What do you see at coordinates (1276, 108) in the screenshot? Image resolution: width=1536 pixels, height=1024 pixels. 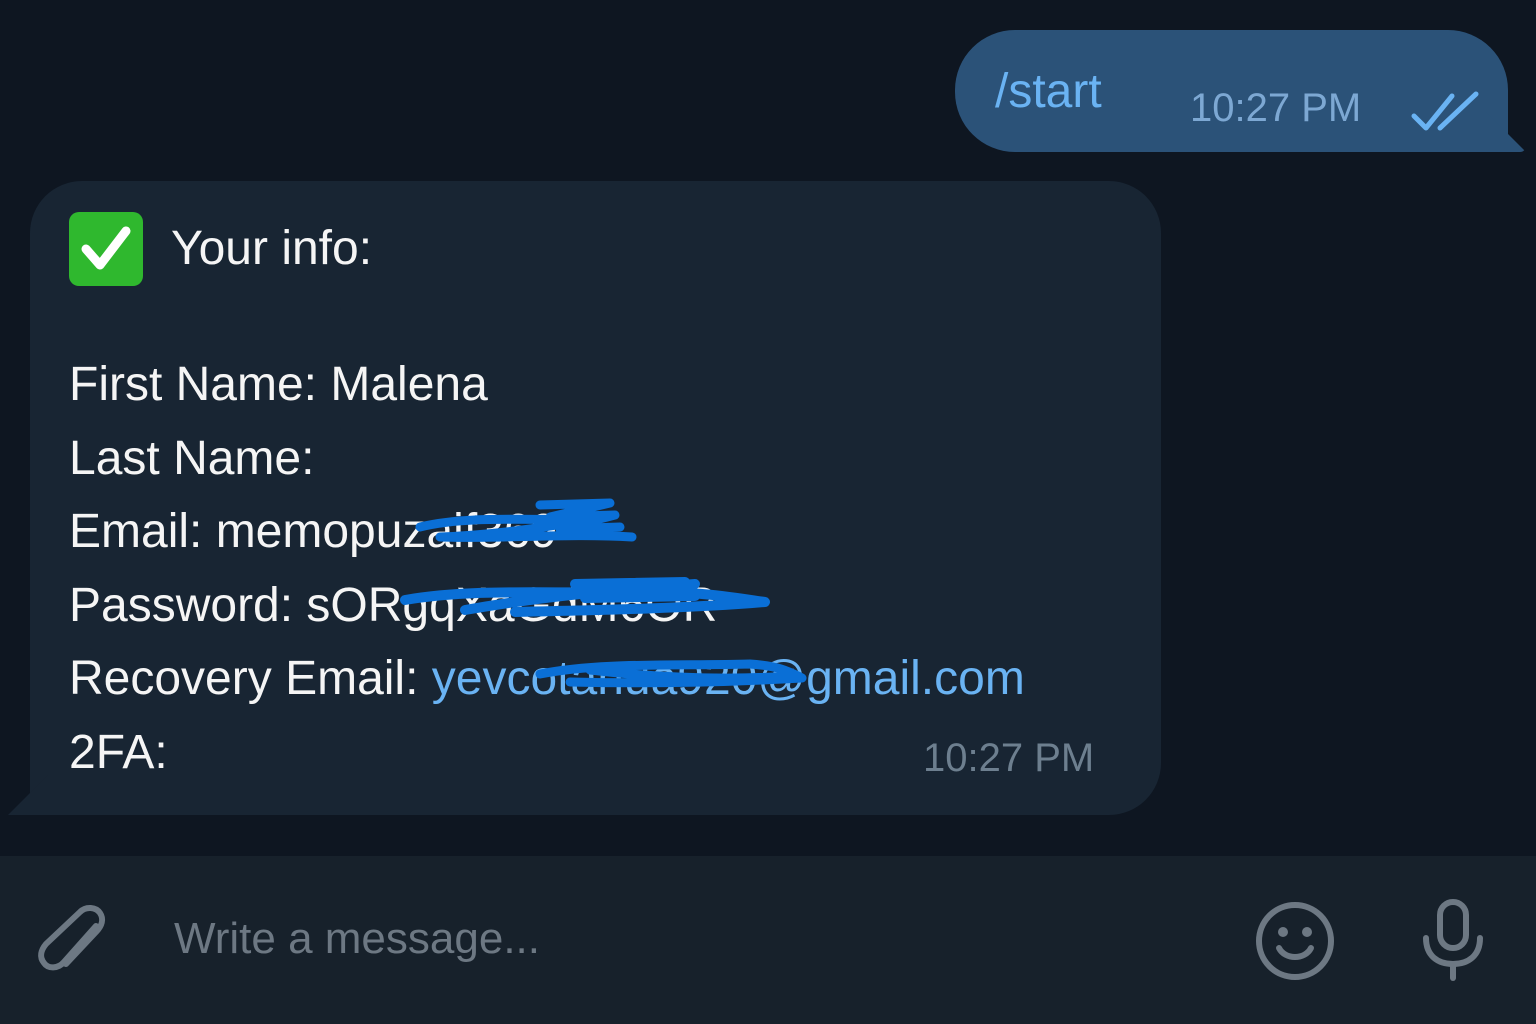 I see `outgoing-message-time: 10:27 PM` at bounding box center [1276, 108].